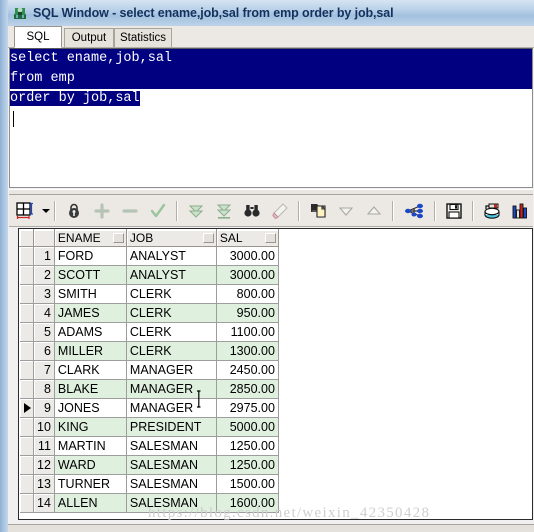 The height and width of the screenshot is (532, 534). I want to click on cell-ename: JAMES, so click(90, 313).